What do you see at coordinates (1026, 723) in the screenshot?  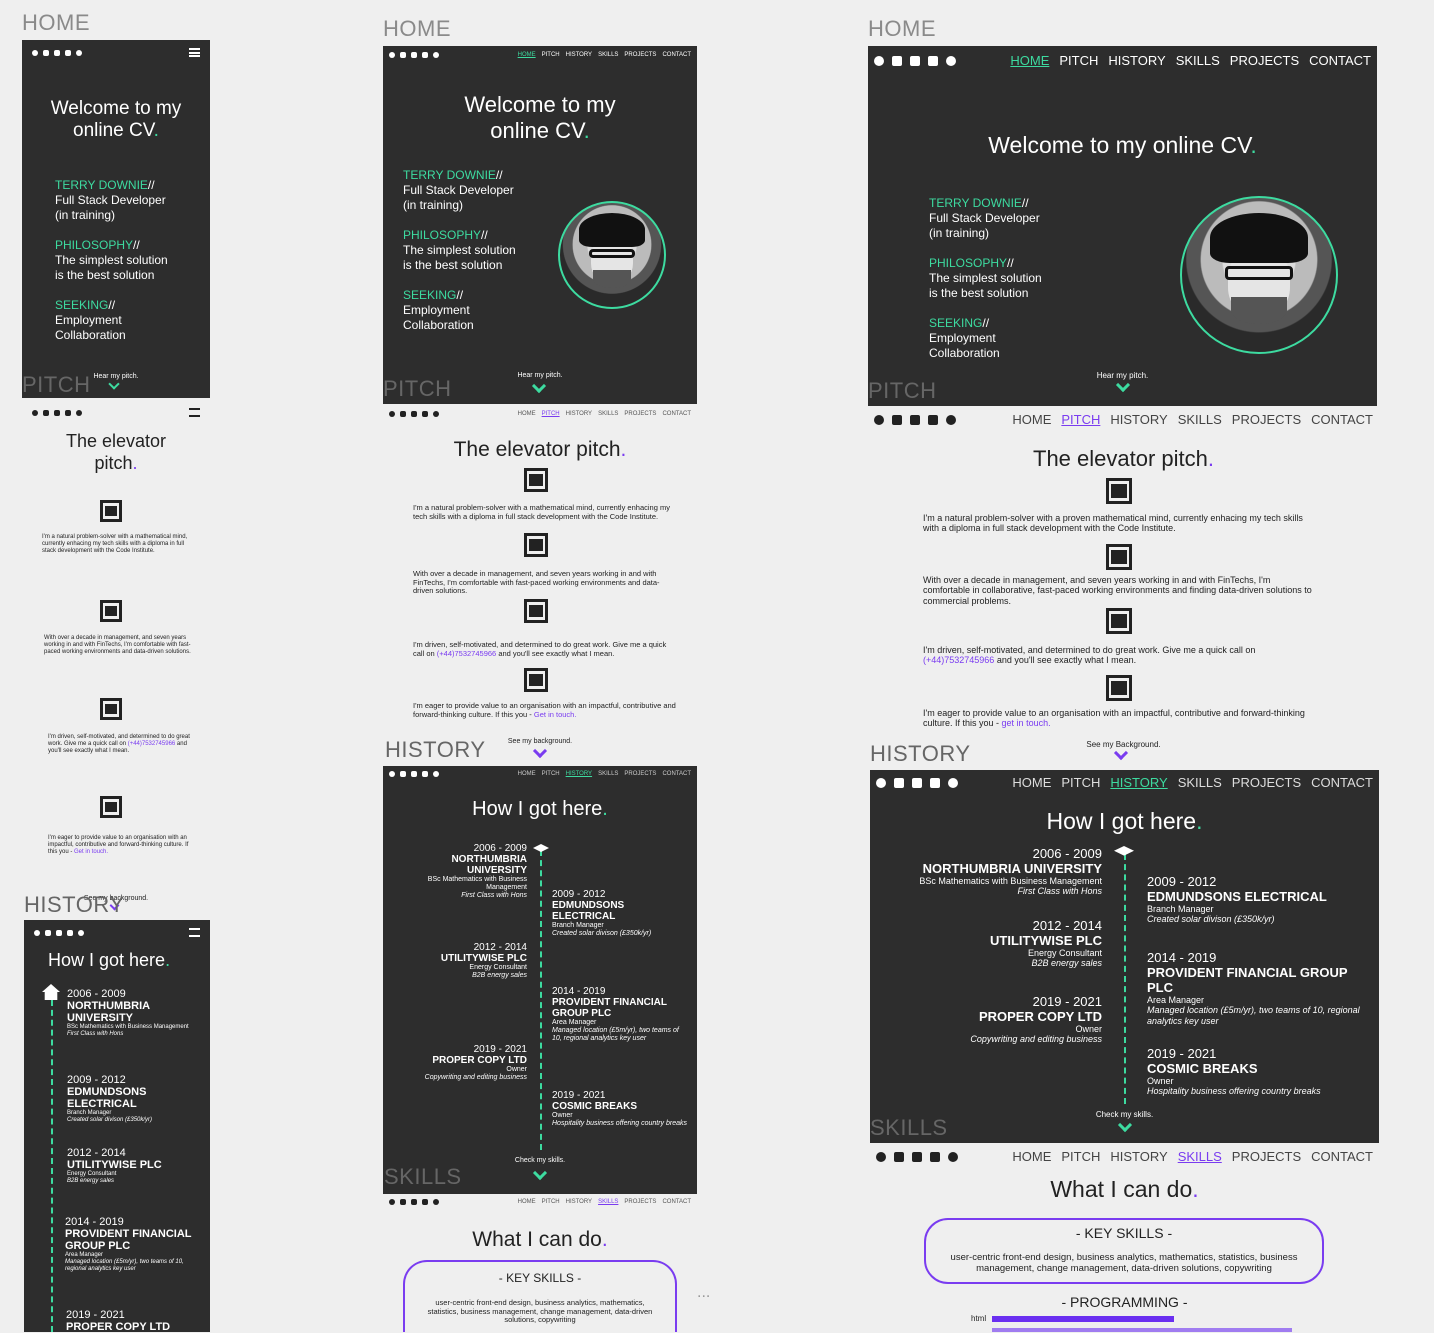 I see `get-in-touch-link: get in touch.` at bounding box center [1026, 723].